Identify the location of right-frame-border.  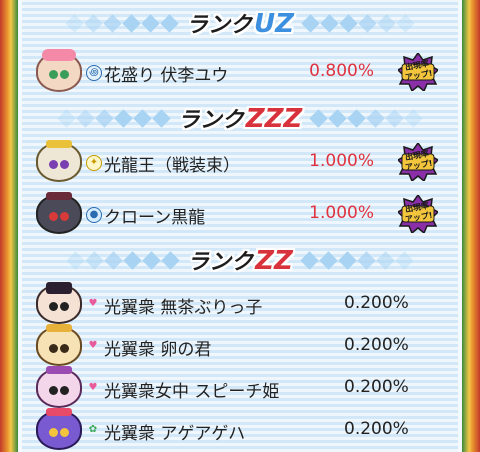
(471, 226).